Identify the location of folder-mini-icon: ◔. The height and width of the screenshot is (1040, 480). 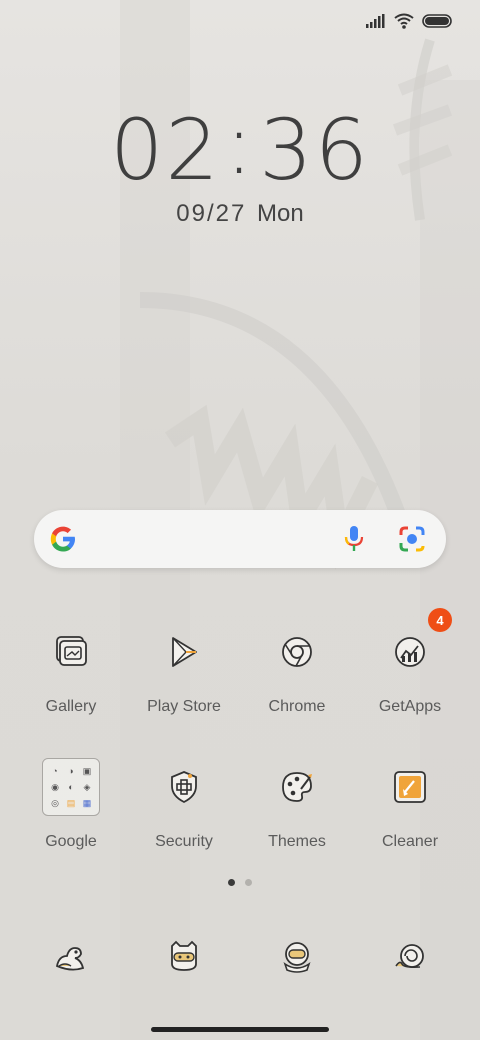
(55, 770).